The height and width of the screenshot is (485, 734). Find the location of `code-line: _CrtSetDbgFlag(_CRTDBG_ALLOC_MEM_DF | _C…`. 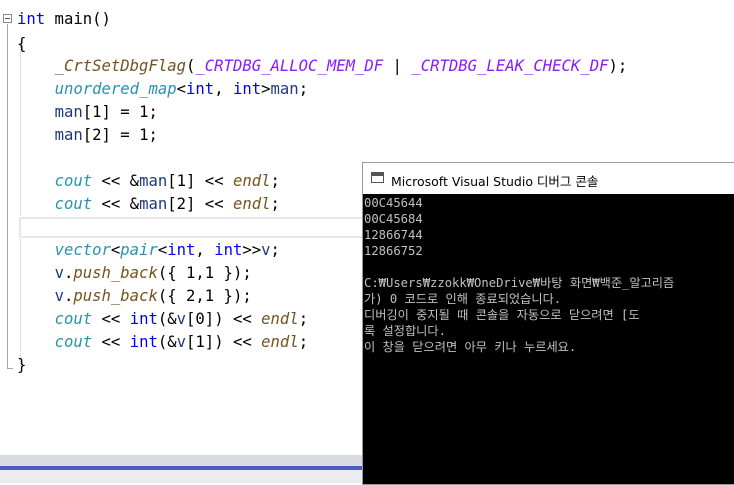

code-line: _CrtSetDbgFlag(_CRTDBG_ALLOC_MEM_DF | _C… is located at coordinates (322, 66).